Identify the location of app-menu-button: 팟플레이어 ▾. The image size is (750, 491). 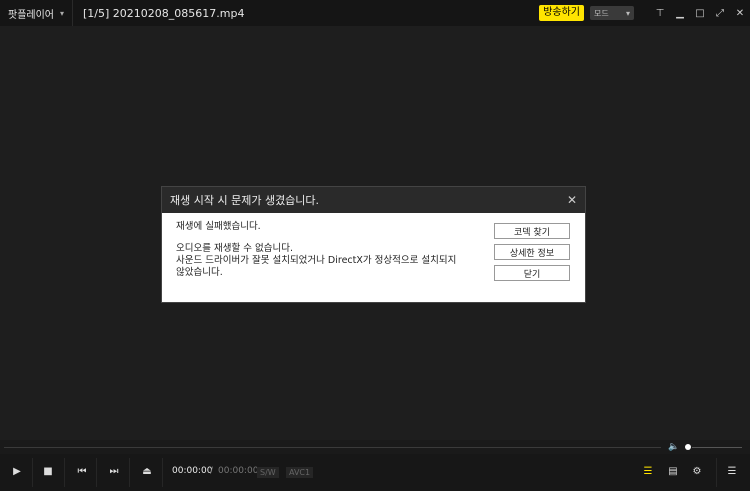
(36, 13).